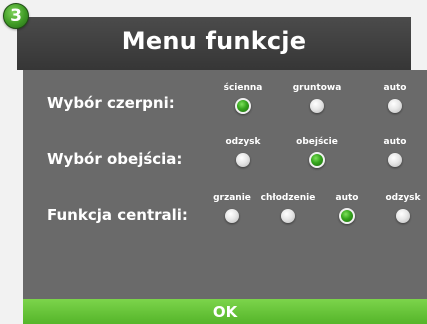 This screenshot has height=324, width=427. I want to click on ok-button-label: OK, so click(225, 312).